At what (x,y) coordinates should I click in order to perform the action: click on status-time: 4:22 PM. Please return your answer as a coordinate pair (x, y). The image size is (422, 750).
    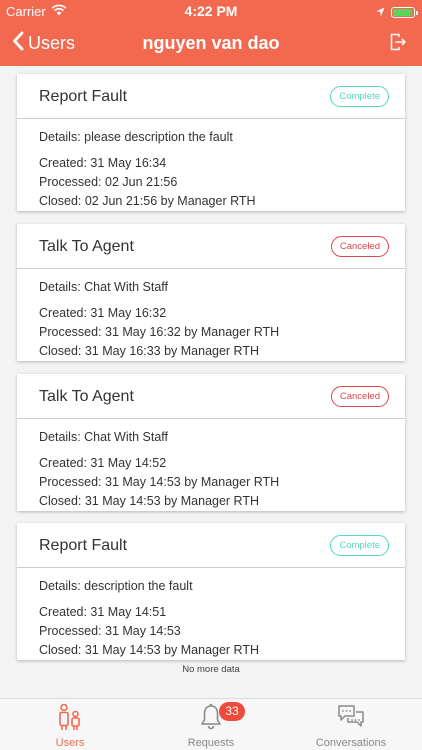
    Looking at the image, I should click on (211, 11).